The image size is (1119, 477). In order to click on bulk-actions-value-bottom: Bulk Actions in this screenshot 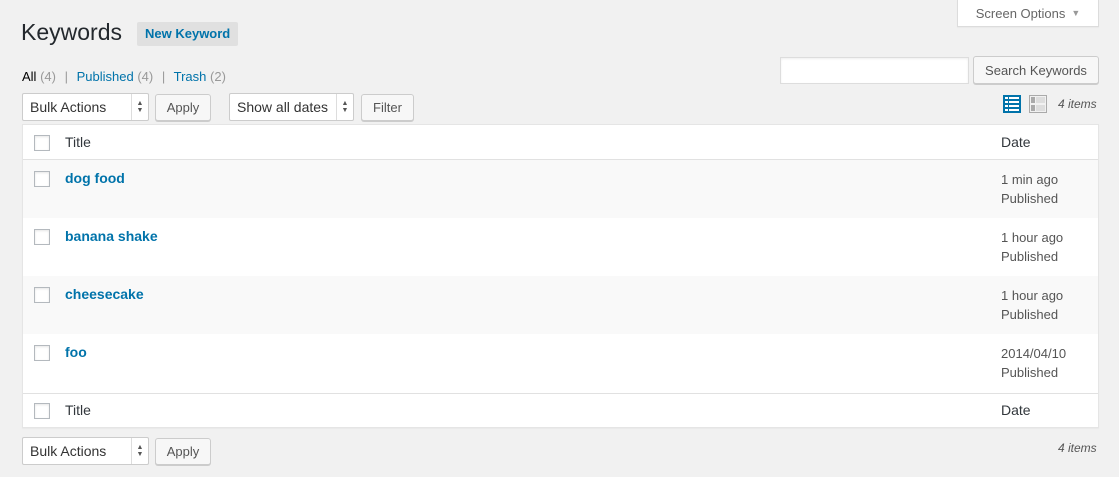, I will do `click(68, 451)`.